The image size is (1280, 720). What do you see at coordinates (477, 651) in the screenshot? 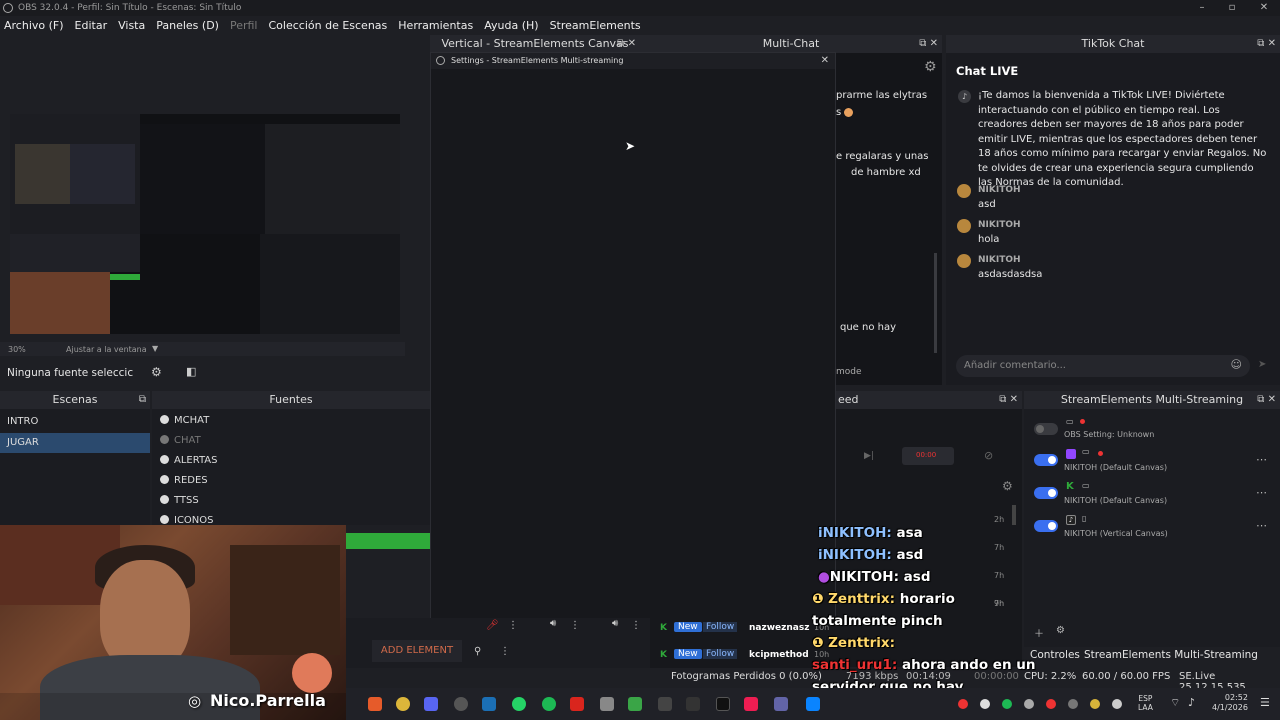
I see `link-icon: ⚲` at bounding box center [477, 651].